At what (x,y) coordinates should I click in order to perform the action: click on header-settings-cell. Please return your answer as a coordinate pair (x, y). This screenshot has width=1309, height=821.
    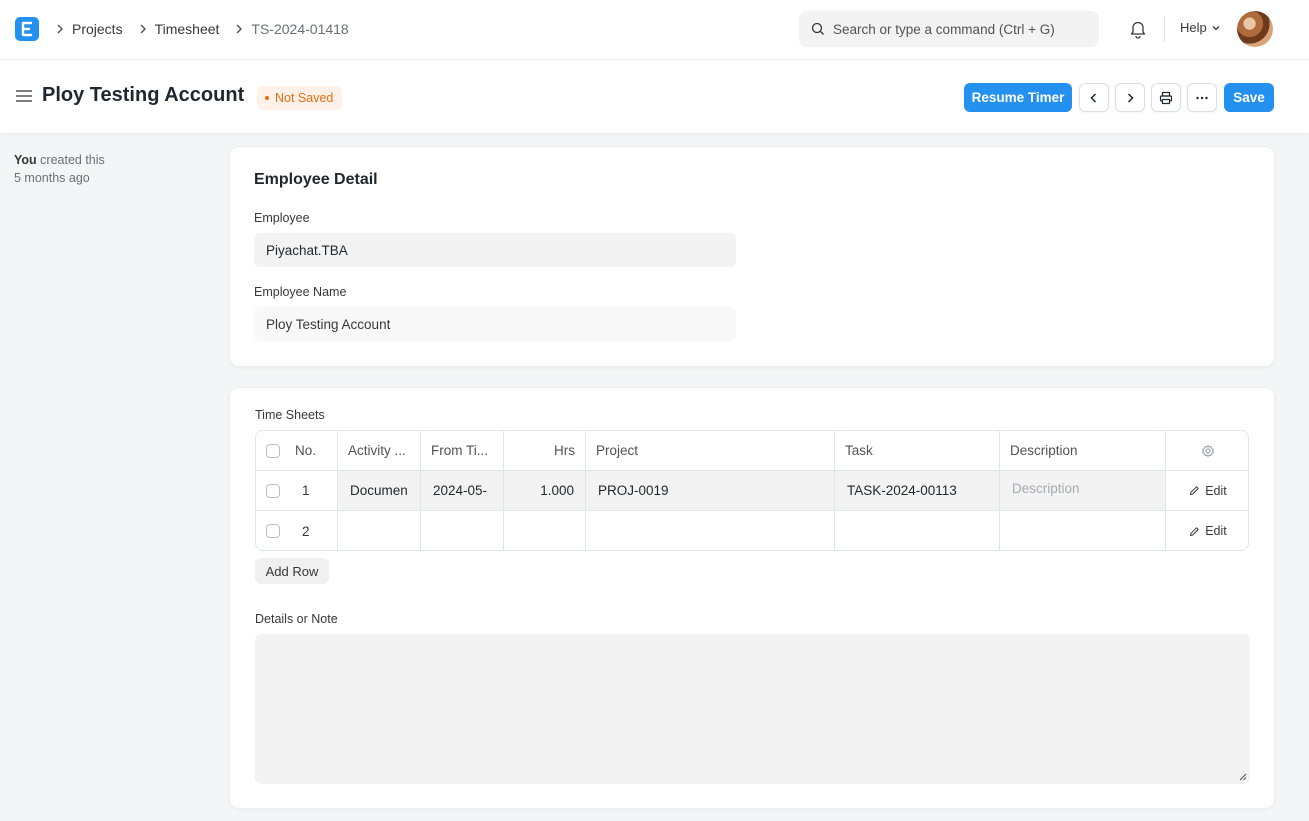
    Looking at the image, I should click on (1207, 450).